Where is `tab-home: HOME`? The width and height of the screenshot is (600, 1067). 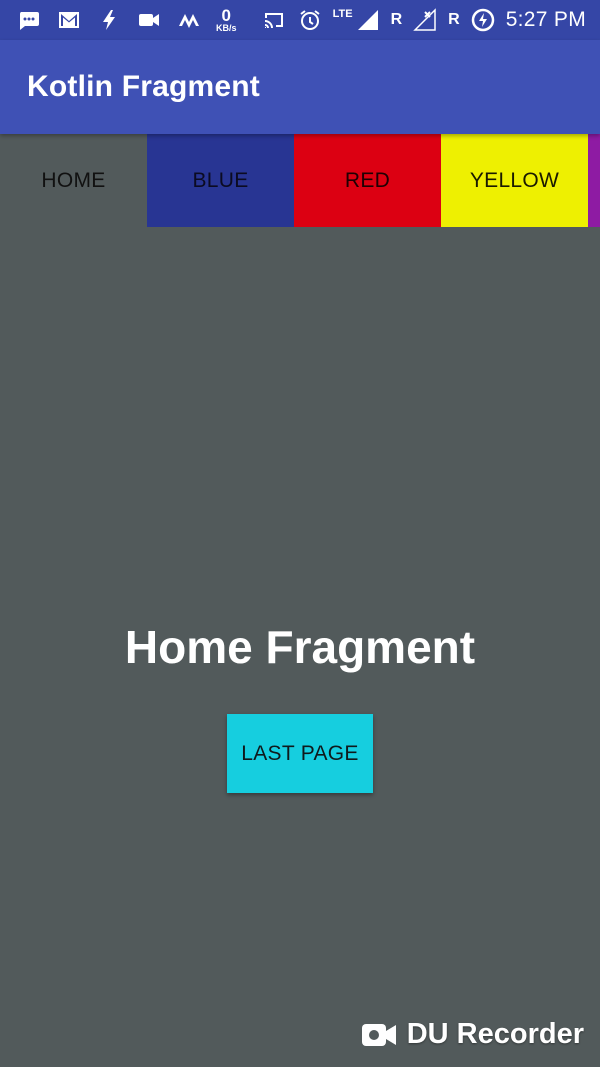
tab-home: HOME is located at coordinates (73, 180).